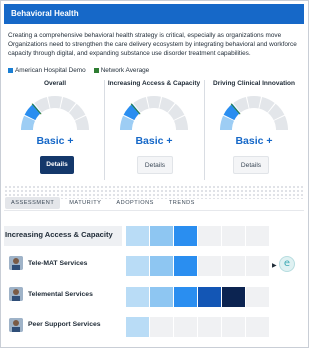  I want to click on service-label-tele-mat: Tele-MAT Services, so click(57, 263).